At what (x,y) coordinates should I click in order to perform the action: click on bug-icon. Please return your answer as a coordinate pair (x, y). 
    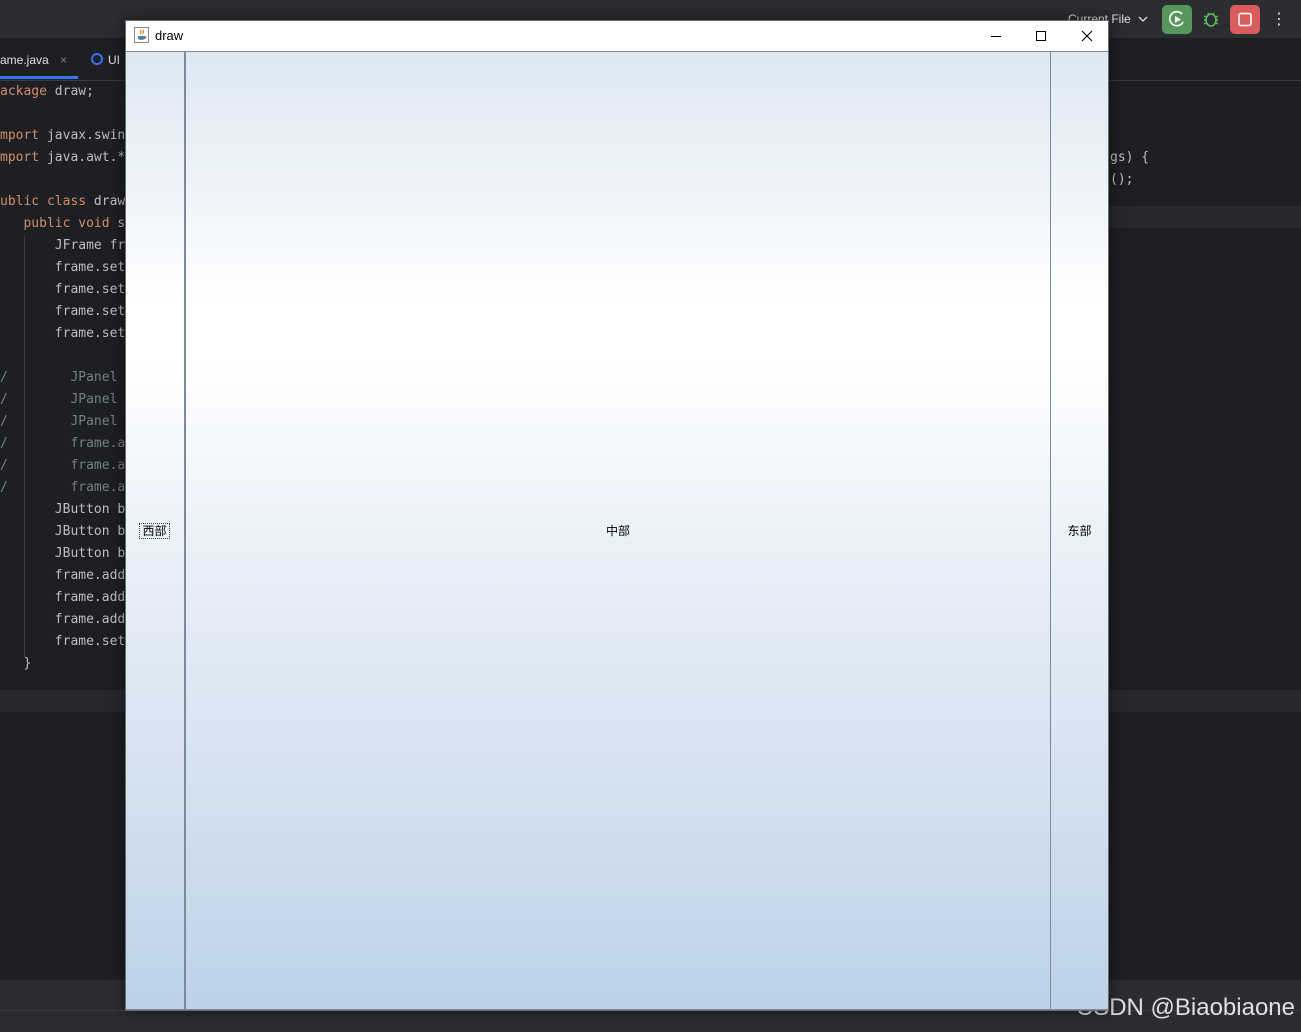
    Looking at the image, I should click on (1211, 19).